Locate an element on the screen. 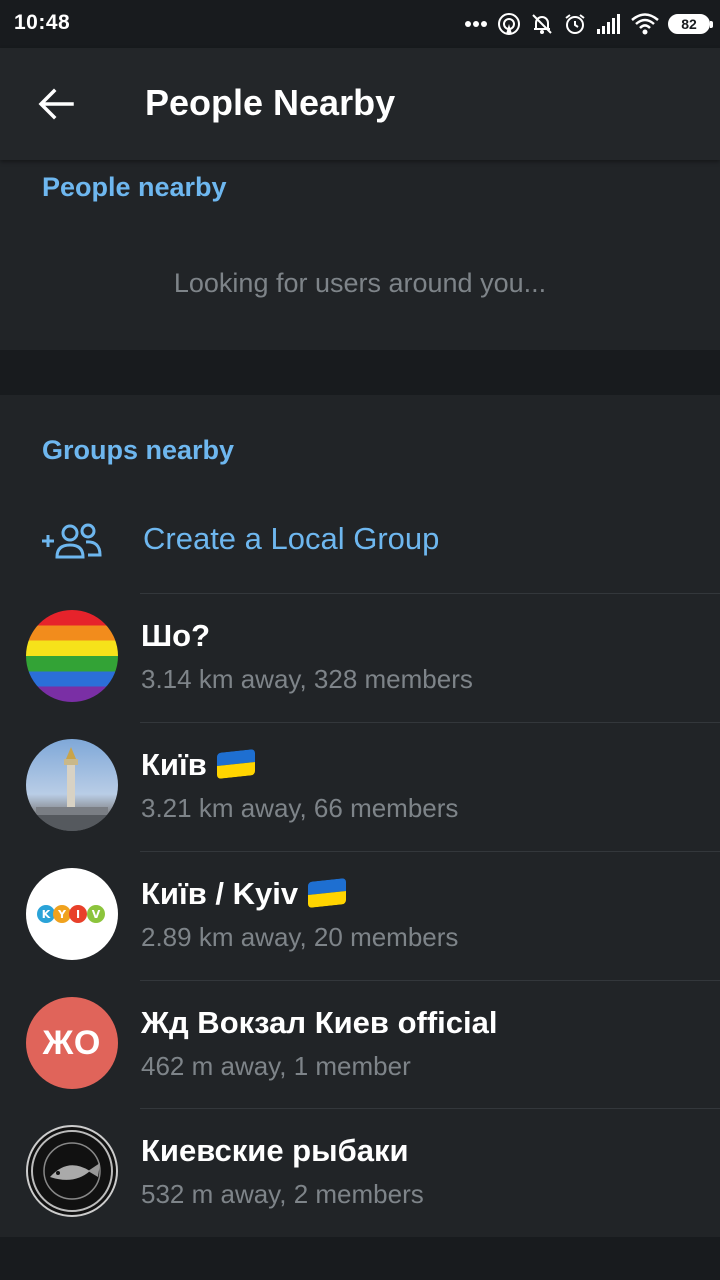 This screenshot has height=1280, width=720. group-avatar-rainbow is located at coordinates (72, 656).